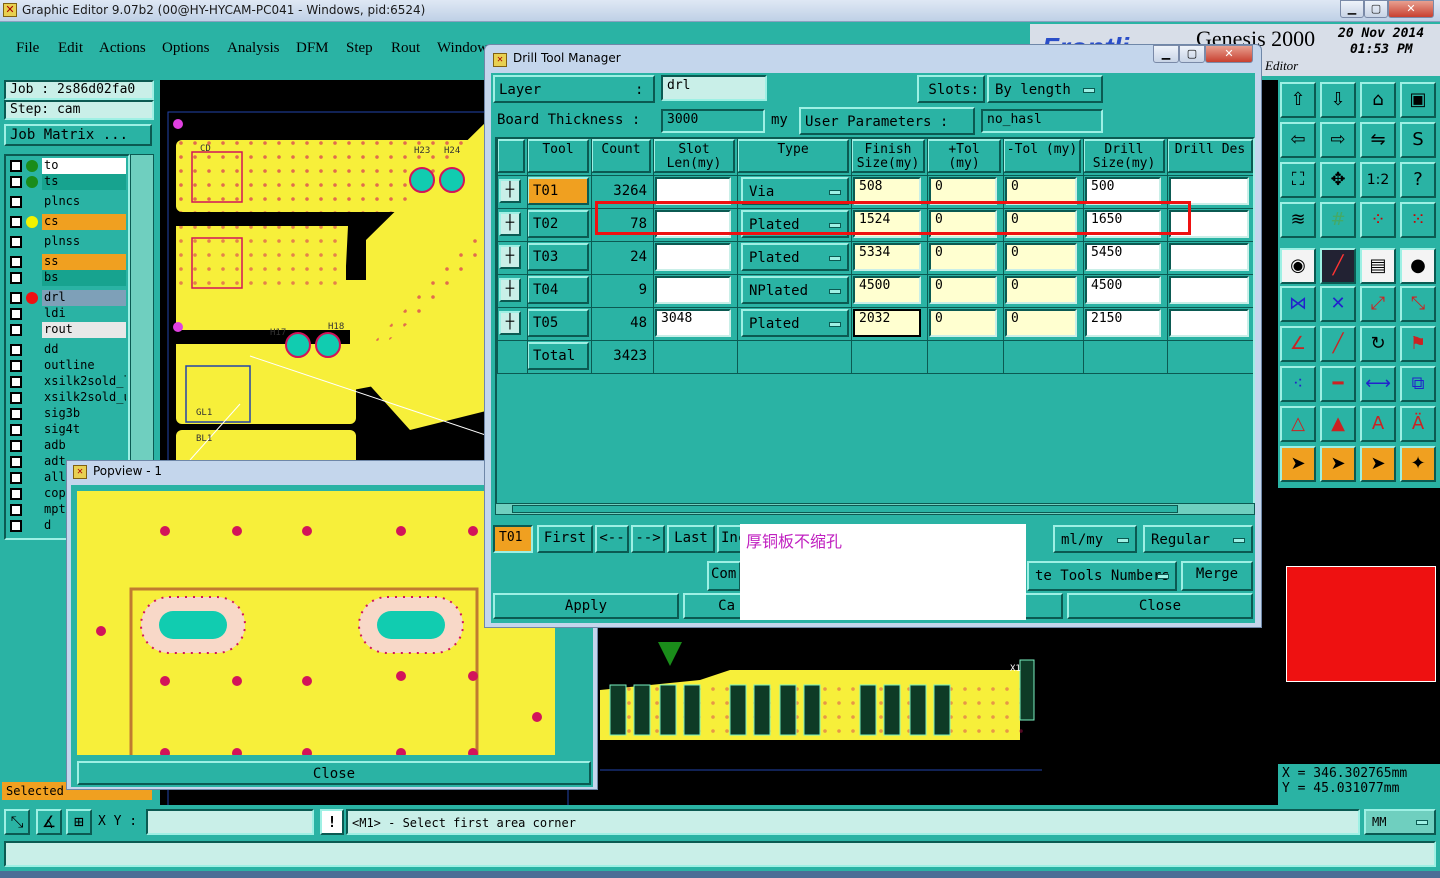  Describe the element at coordinates (1338, 180) in the screenshot. I see `tool-pan-icon: ✥` at that location.